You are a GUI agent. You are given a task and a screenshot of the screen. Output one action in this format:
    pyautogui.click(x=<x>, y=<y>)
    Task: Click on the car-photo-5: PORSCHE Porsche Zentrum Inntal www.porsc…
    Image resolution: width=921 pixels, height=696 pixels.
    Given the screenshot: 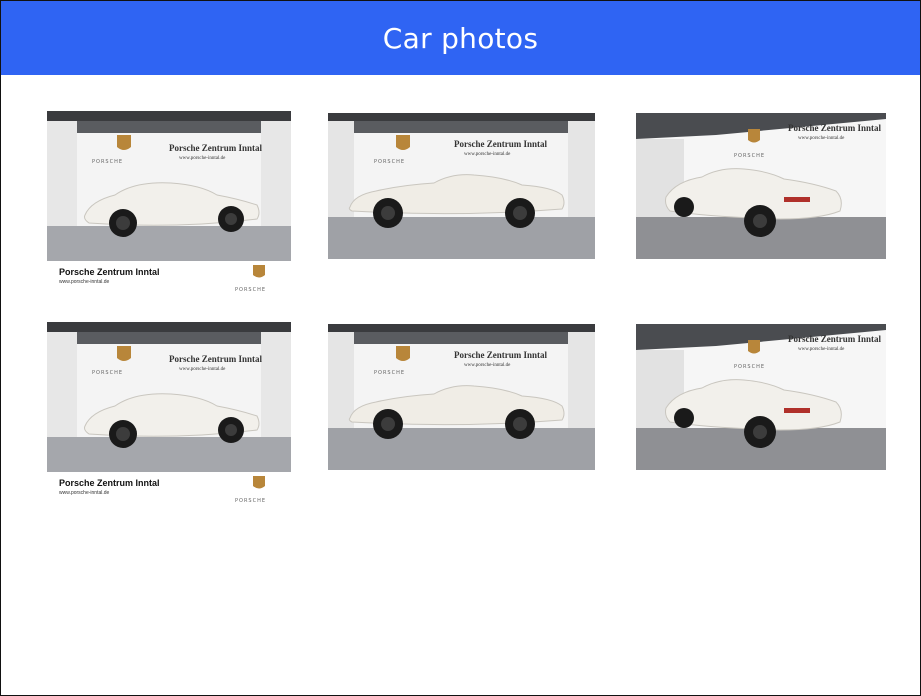 What is the action you would take?
    pyautogui.click(x=461, y=397)
    